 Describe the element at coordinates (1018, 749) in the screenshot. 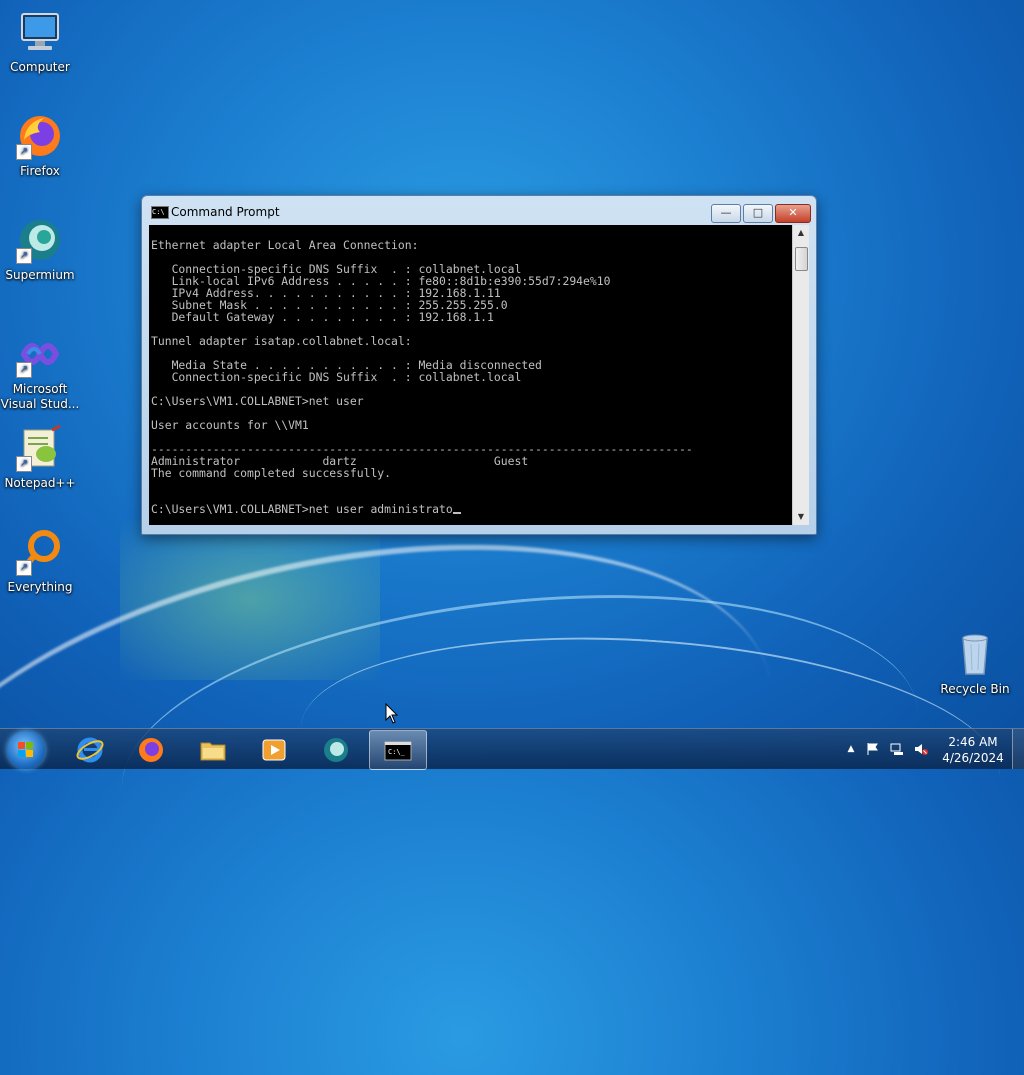

I see `show-desktop-button` at that location.